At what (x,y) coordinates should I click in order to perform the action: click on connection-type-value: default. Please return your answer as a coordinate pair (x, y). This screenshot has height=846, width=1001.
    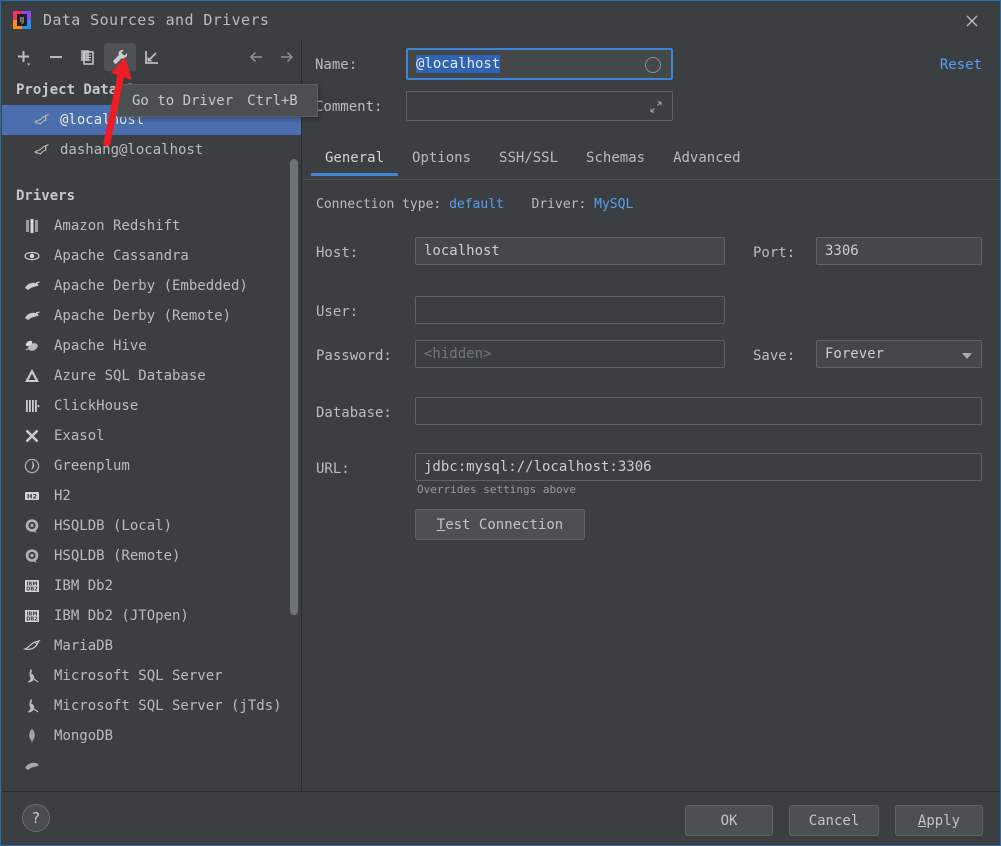
    Looking at the image, I should click on (476, 204).